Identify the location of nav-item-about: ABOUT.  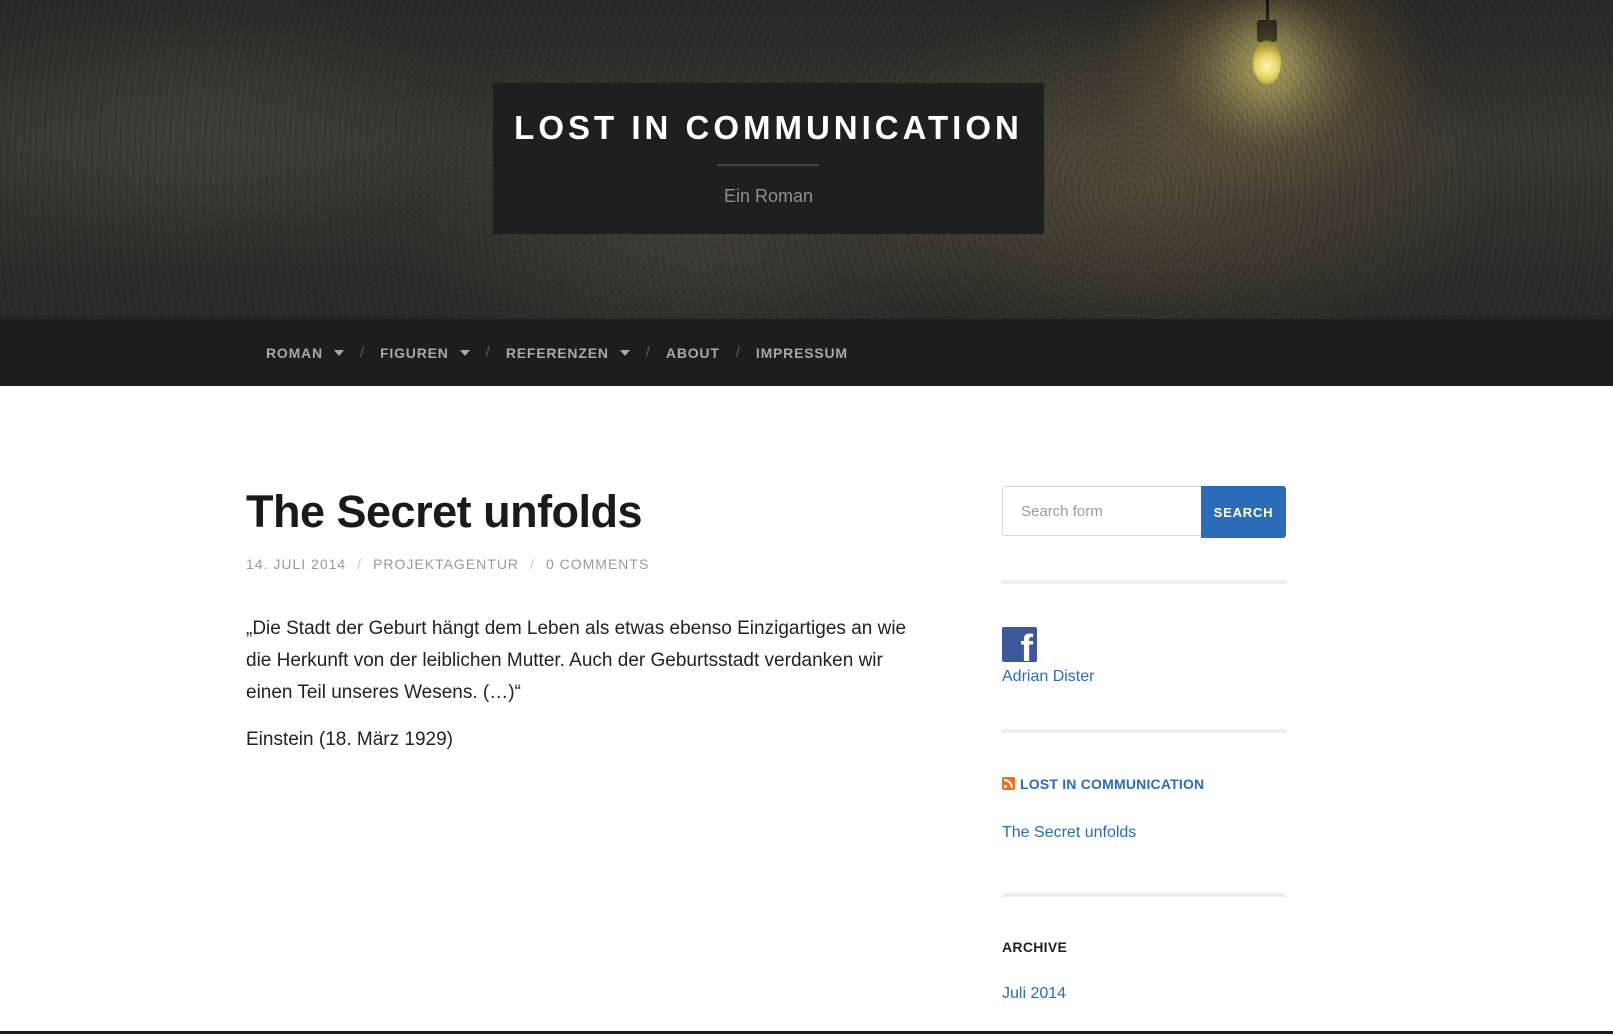
(693, 353).